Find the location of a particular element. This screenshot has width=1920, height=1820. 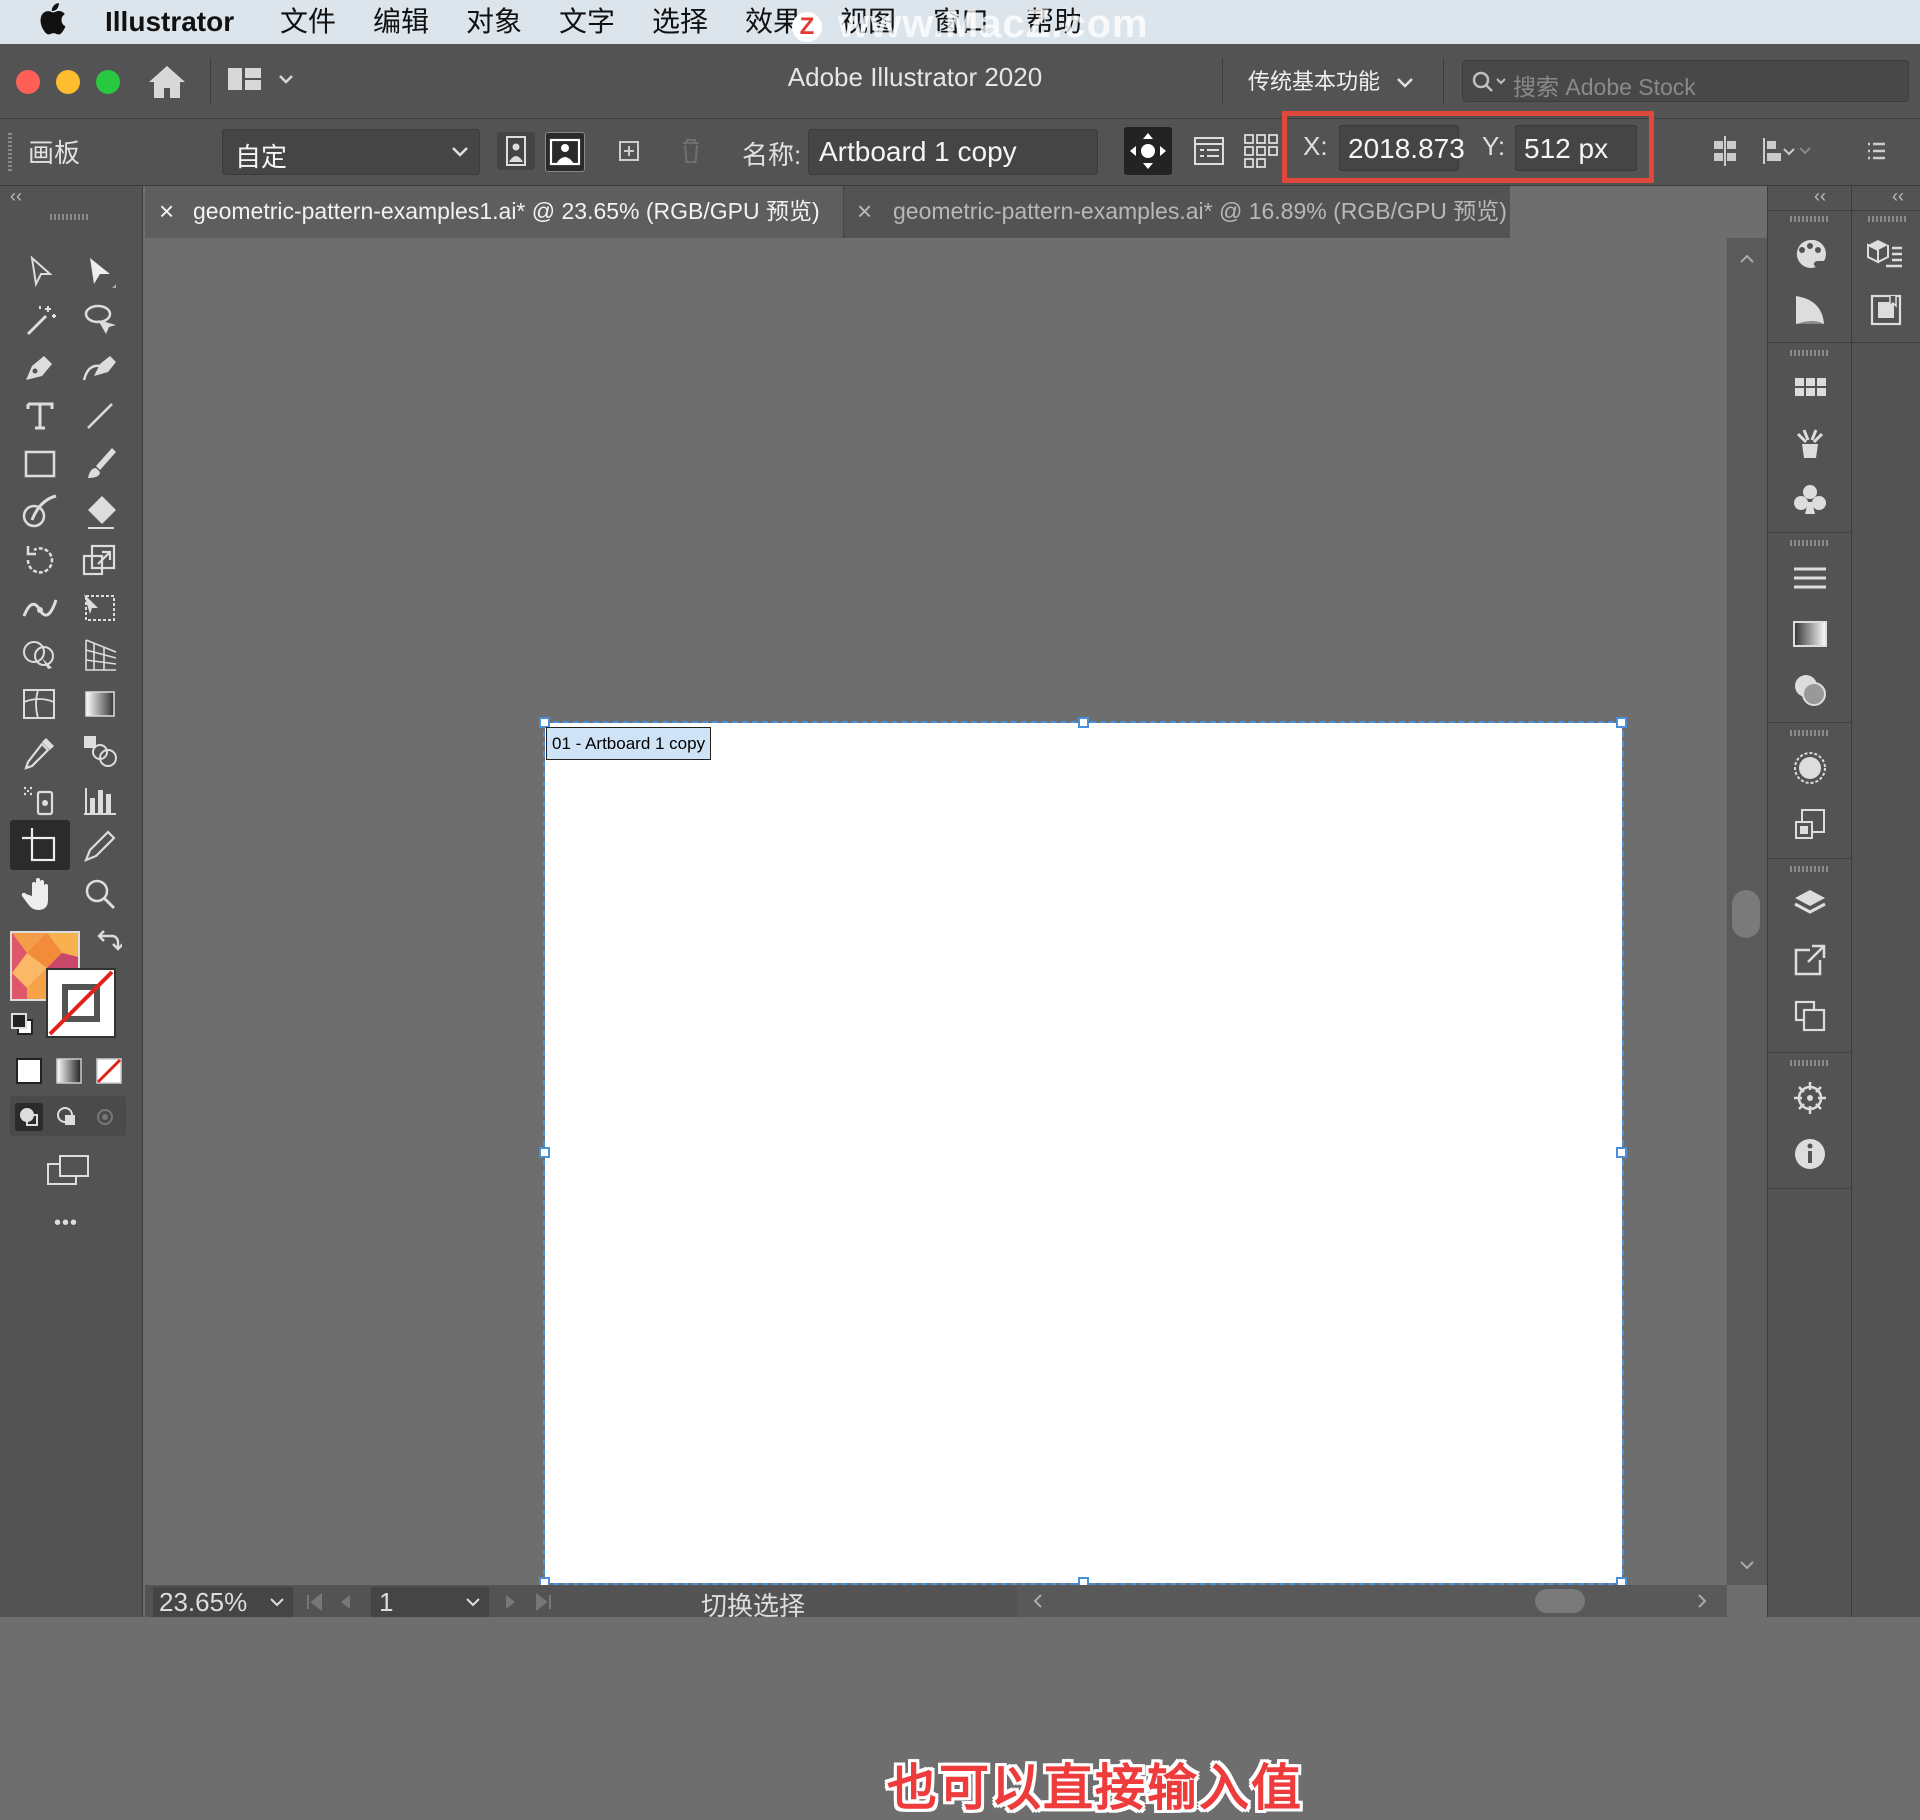

lasso-tool-icon is located at coordinates (100, 320).